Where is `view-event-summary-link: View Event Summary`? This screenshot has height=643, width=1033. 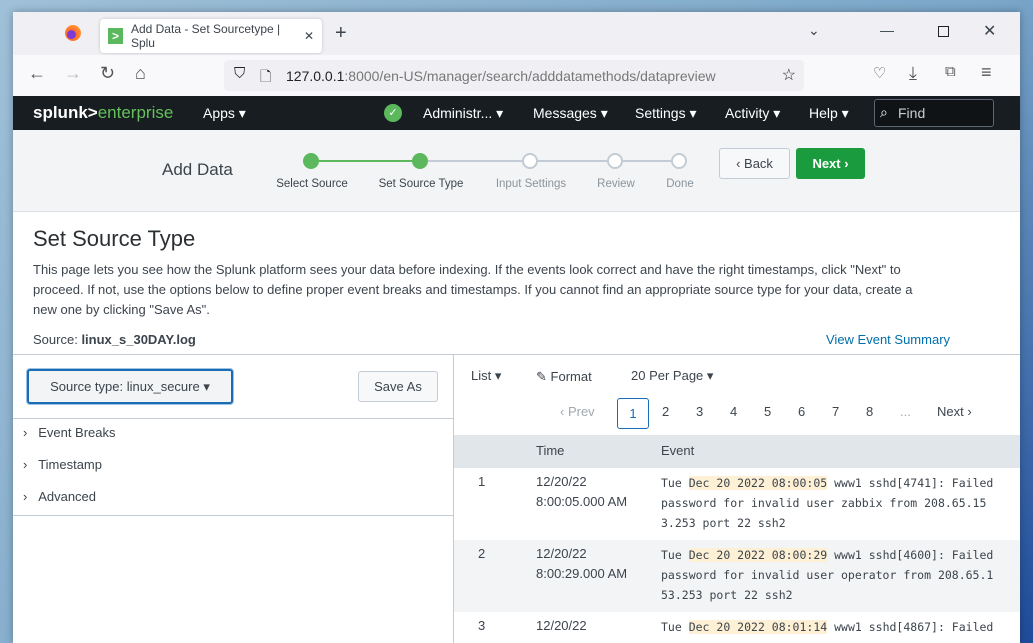 view-event-summary-link: View Event Summary is located at coordinates (888, 340).